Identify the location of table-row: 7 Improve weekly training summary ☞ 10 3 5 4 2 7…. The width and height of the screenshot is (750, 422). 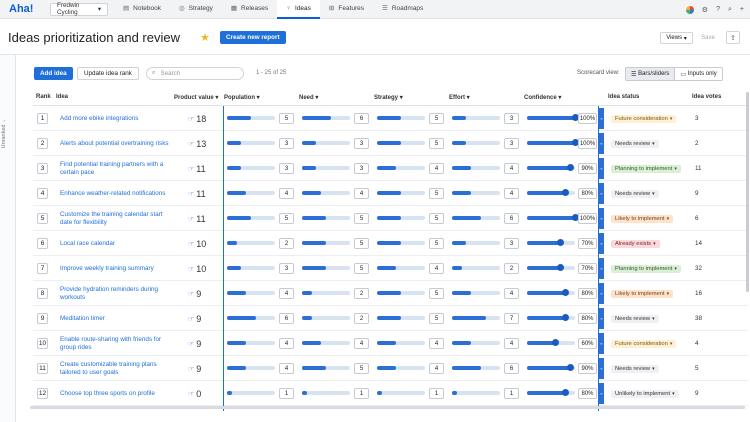
(390, 268).